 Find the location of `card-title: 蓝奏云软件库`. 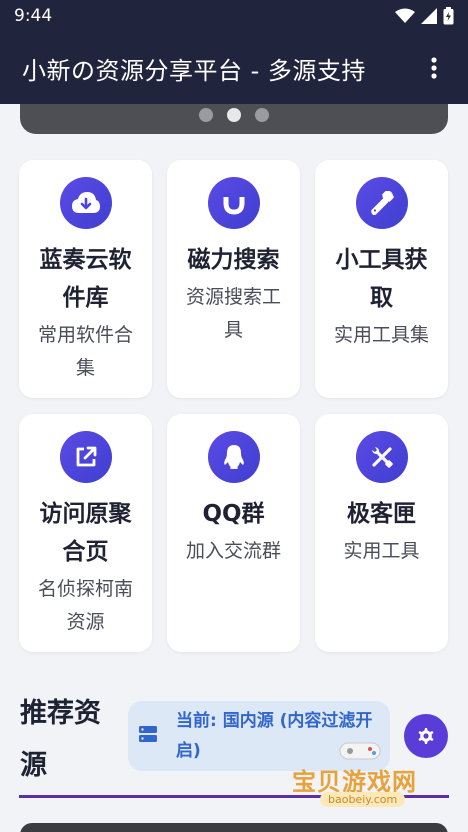

card-title: 蓝奏云软件库 is located at coordinates (85, 279).